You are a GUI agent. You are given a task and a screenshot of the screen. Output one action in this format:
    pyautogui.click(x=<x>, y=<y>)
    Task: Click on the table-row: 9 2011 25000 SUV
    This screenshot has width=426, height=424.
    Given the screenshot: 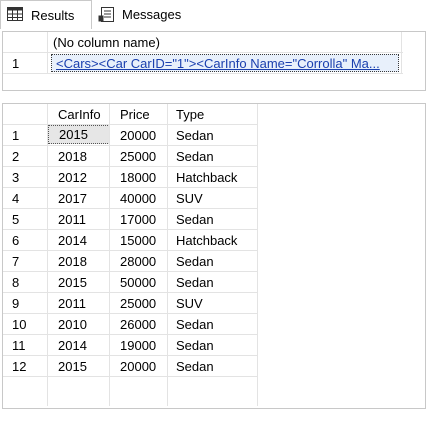 What is the action you would take?
    pyautogui.click(x=214, y=303)
    